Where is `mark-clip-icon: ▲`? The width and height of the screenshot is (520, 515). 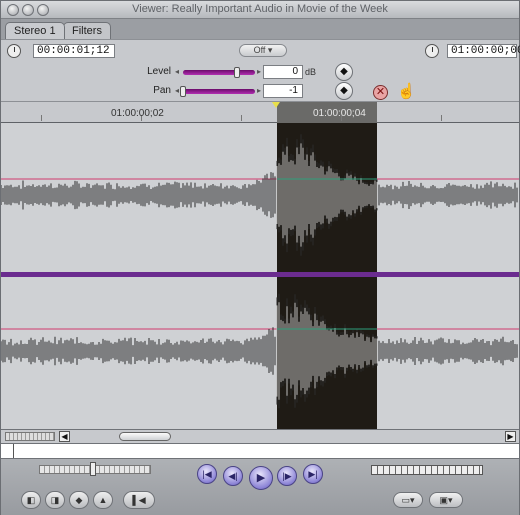 mark-clip-icon: ▲ is located at coordinates (103, 500).